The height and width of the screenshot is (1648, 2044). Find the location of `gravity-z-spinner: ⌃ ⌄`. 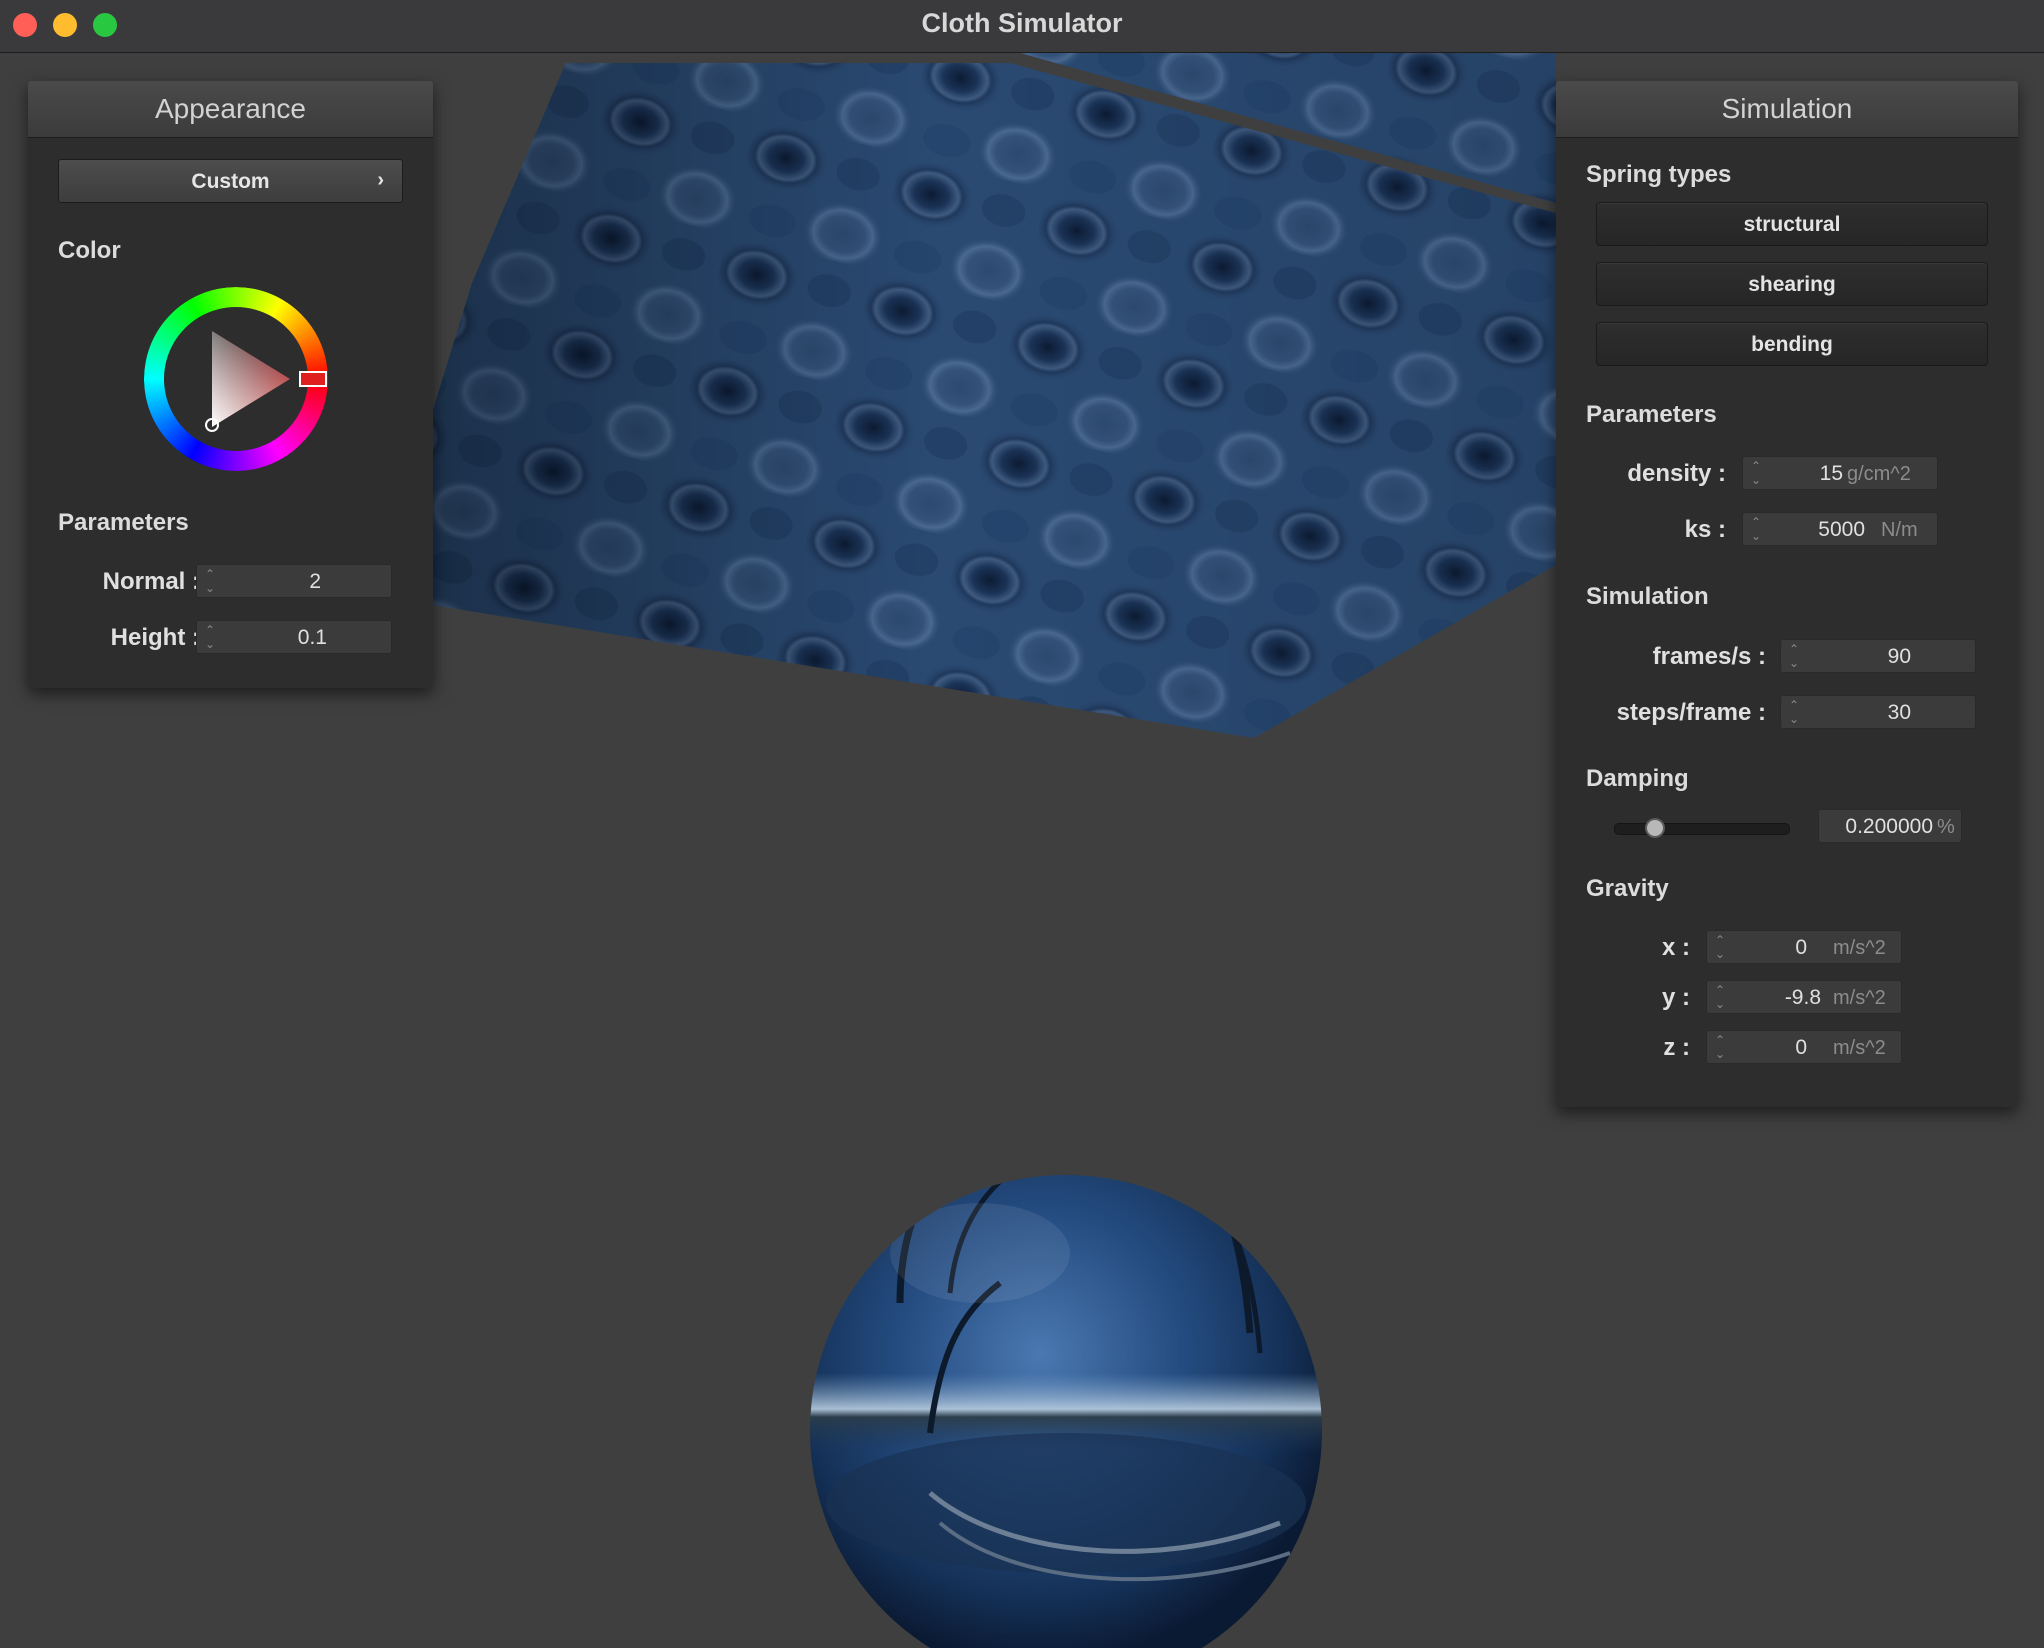

gravity-z-spinner: ⌃ ⌄ is located at coordinates (1722, 1048).